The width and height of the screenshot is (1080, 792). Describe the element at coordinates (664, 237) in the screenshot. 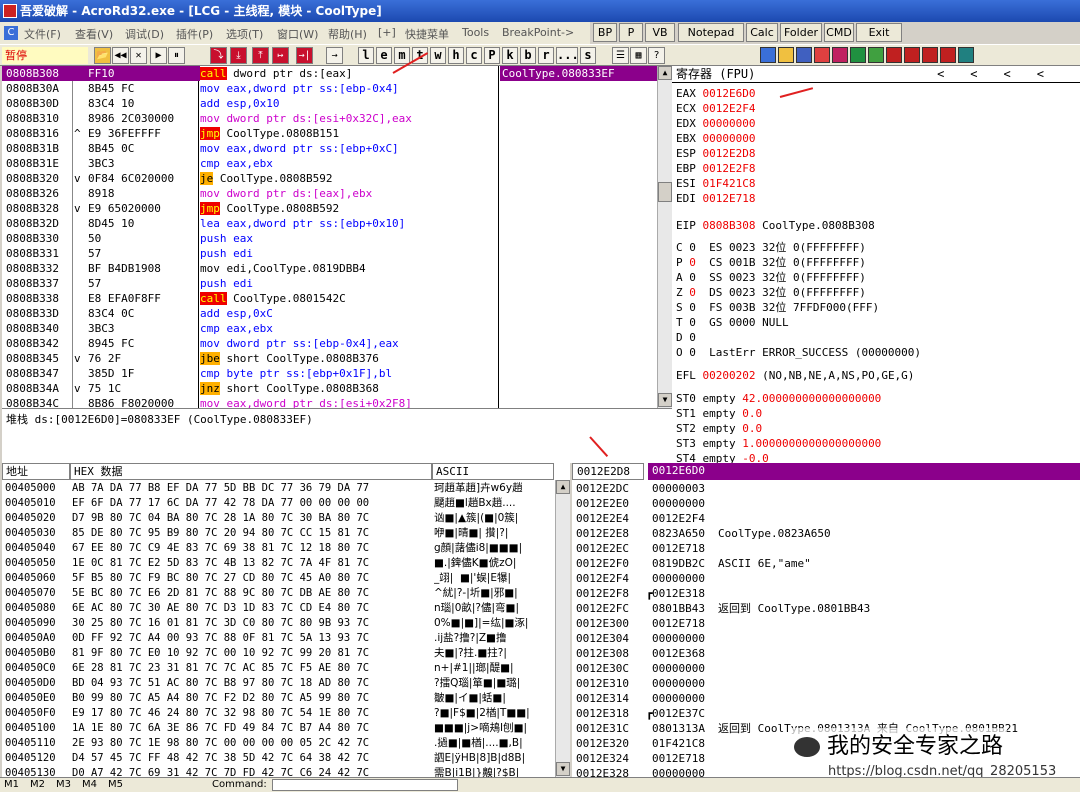

I see `disassembly-scrollbar: ▲ ▼` at that location.